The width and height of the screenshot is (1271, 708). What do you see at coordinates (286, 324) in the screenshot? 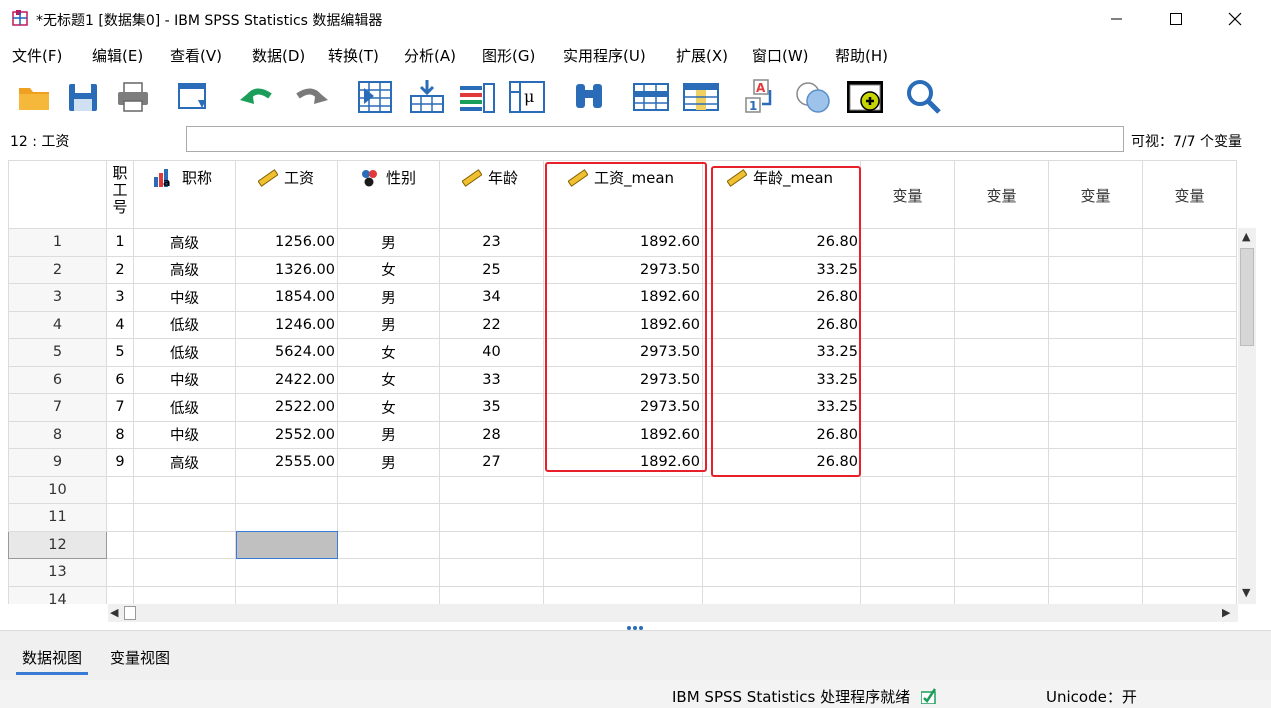
I see `cell-salary: 1246.00` at bounding box center [286, 324].